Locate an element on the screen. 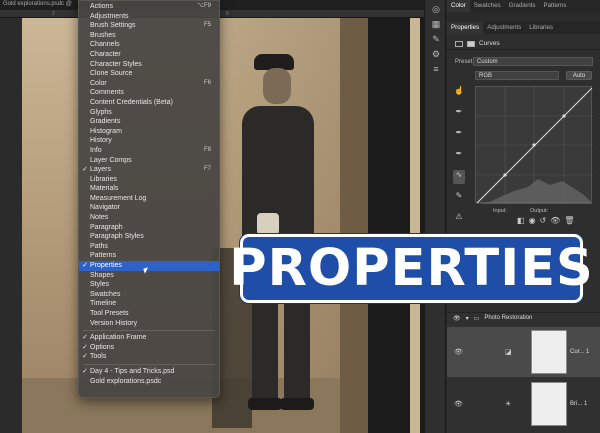 The width and height of the screenshot is (600, 433). menu-item: Info F8 is located at coordinates (149, 151).